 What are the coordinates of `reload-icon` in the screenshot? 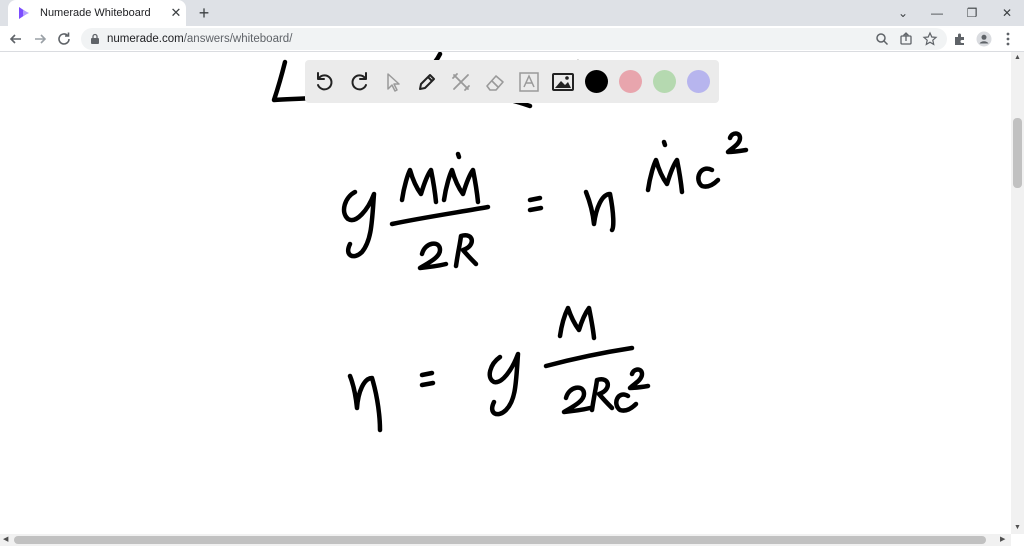 It's located at (64, 39).